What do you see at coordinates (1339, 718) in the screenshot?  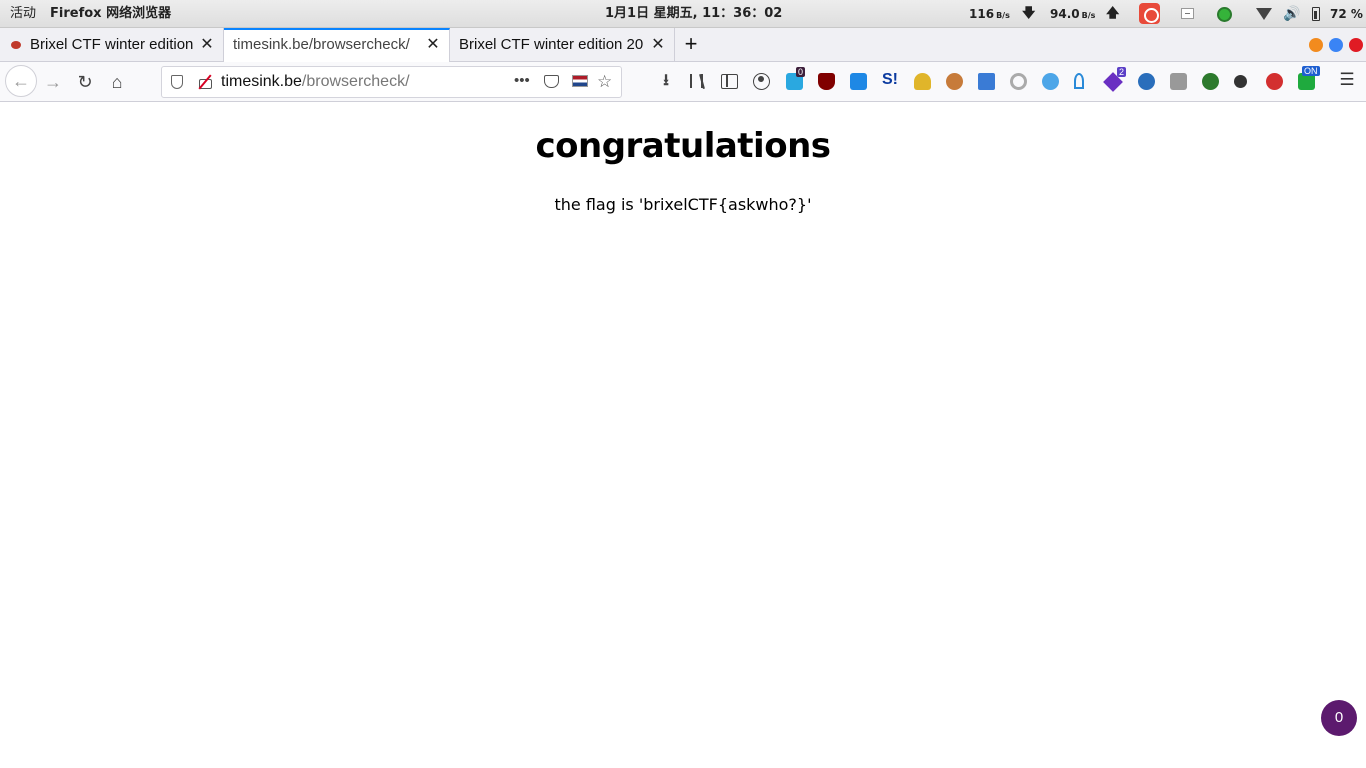 I see `counter-badge: 0` at bounding box center [1339, 718].